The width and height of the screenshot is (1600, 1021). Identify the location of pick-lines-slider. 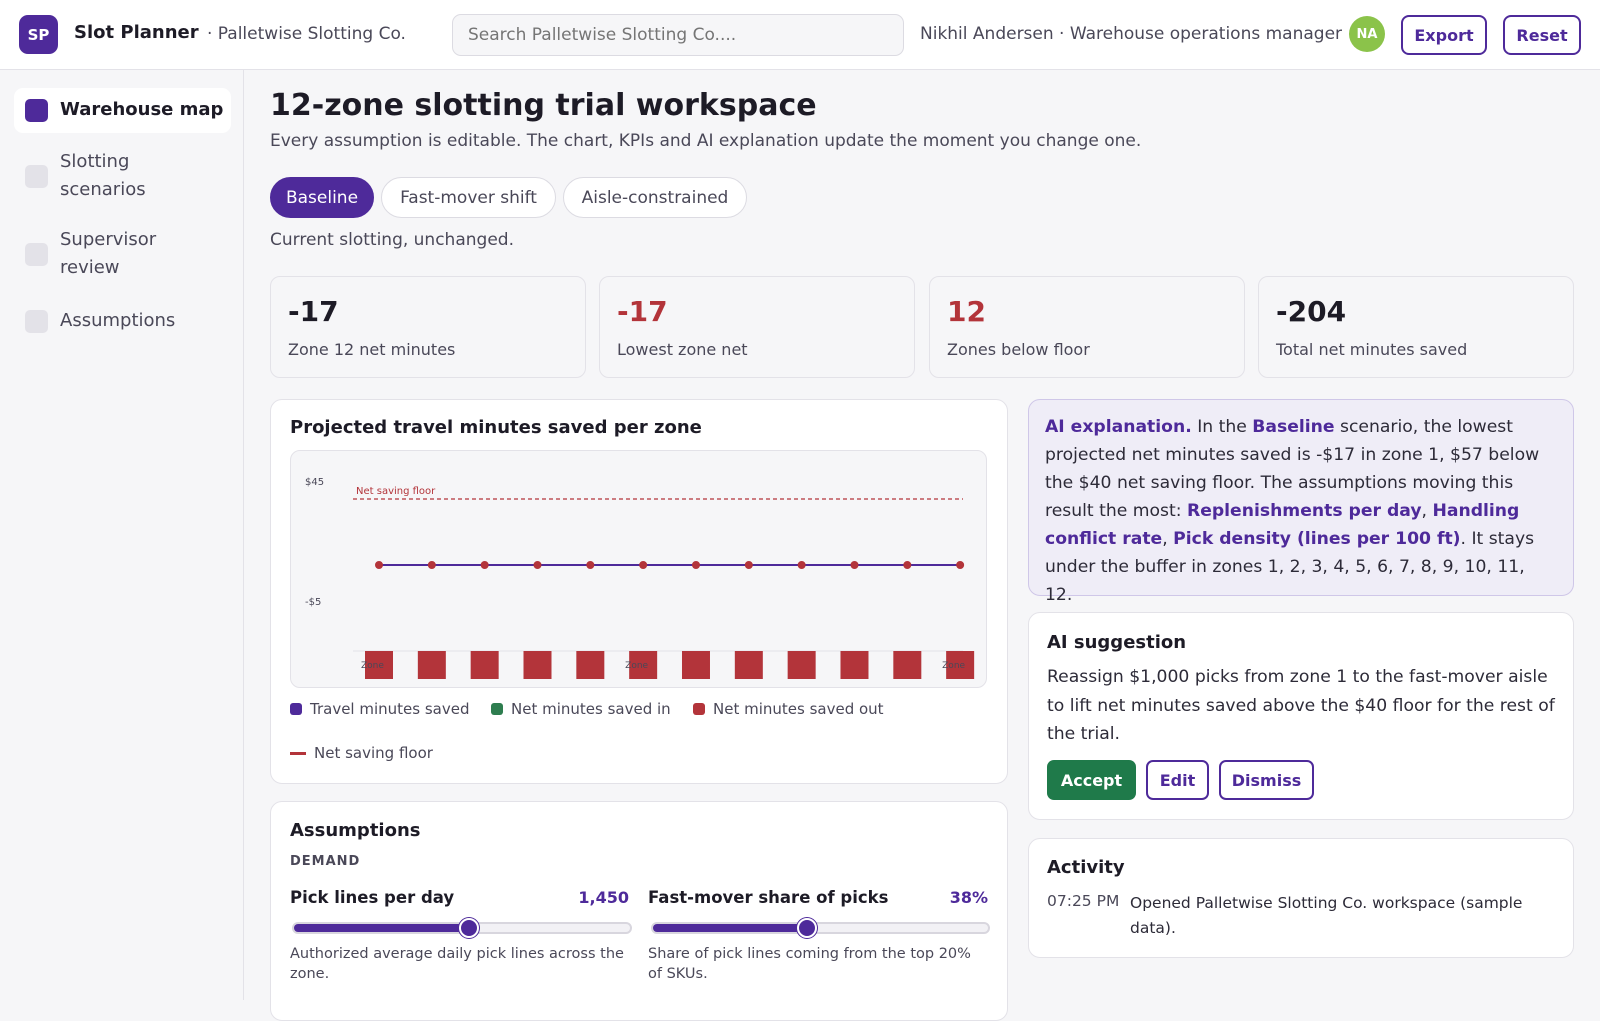
(462, 928).